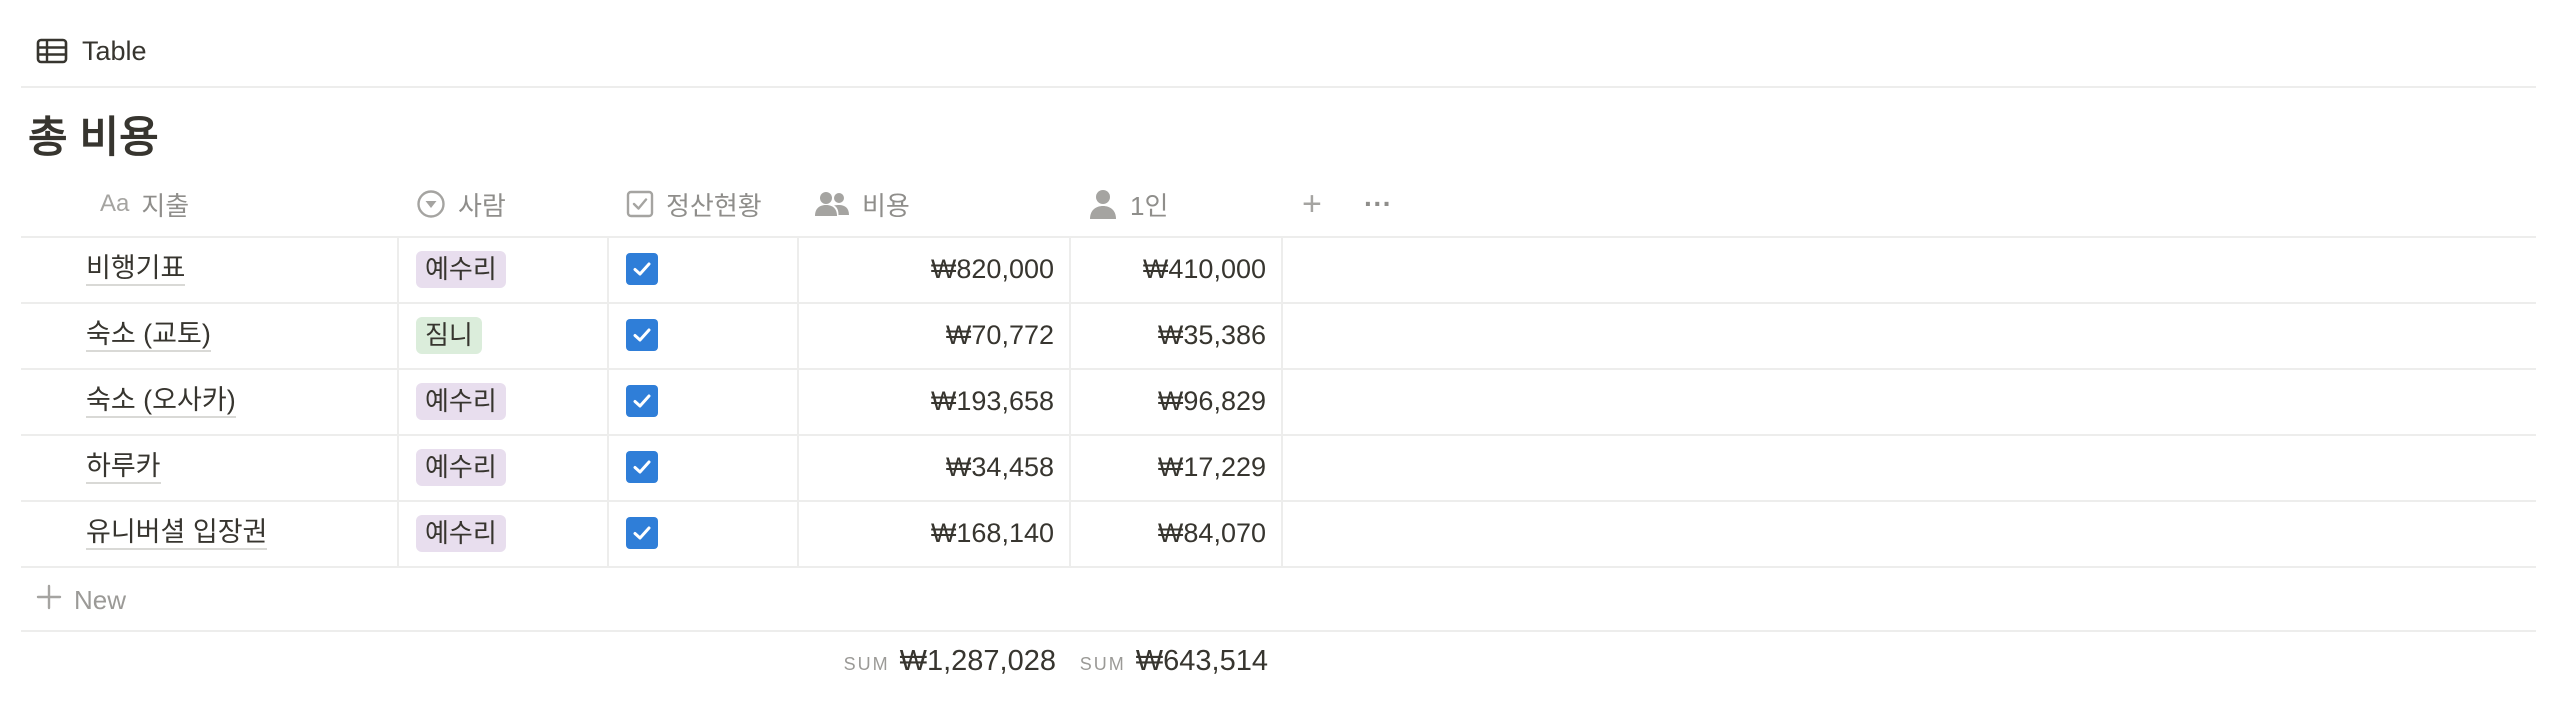 This screenshot has width=2554, height=702. I want to click on column-header-cost: 비용, so click(862, 204).